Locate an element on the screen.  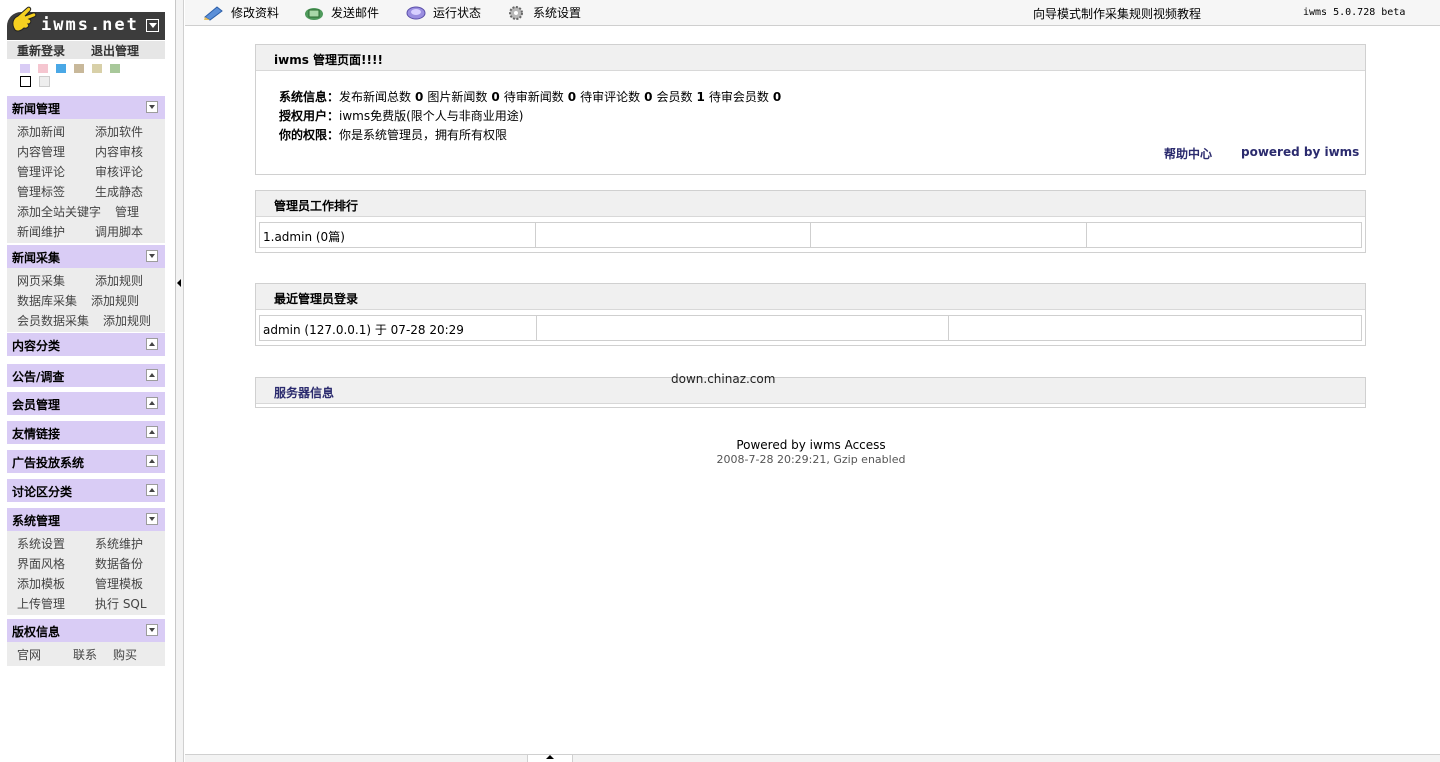
sidebar-row: 新闻维护 调用脚本 is located at coordinates (86, 231).